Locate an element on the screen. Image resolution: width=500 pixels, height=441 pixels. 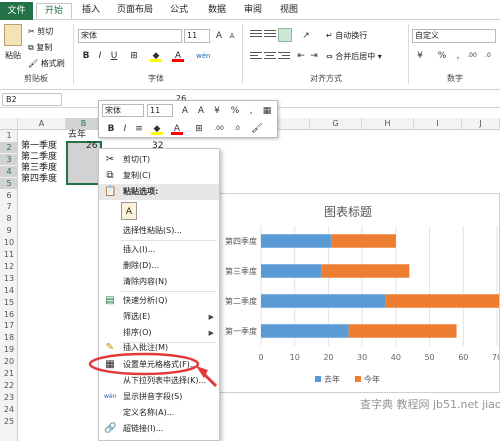
column-header: J is located at coordinates (481, 124).